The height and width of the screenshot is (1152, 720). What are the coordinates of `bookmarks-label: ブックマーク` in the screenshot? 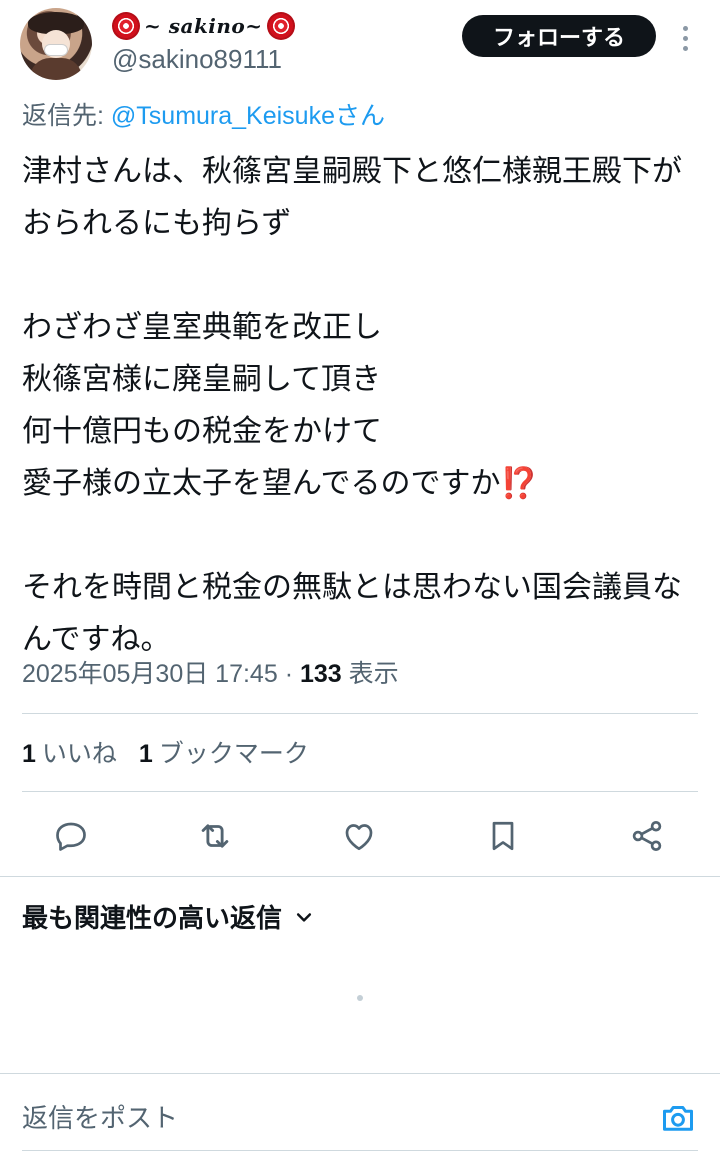 It's located at (233, 754).